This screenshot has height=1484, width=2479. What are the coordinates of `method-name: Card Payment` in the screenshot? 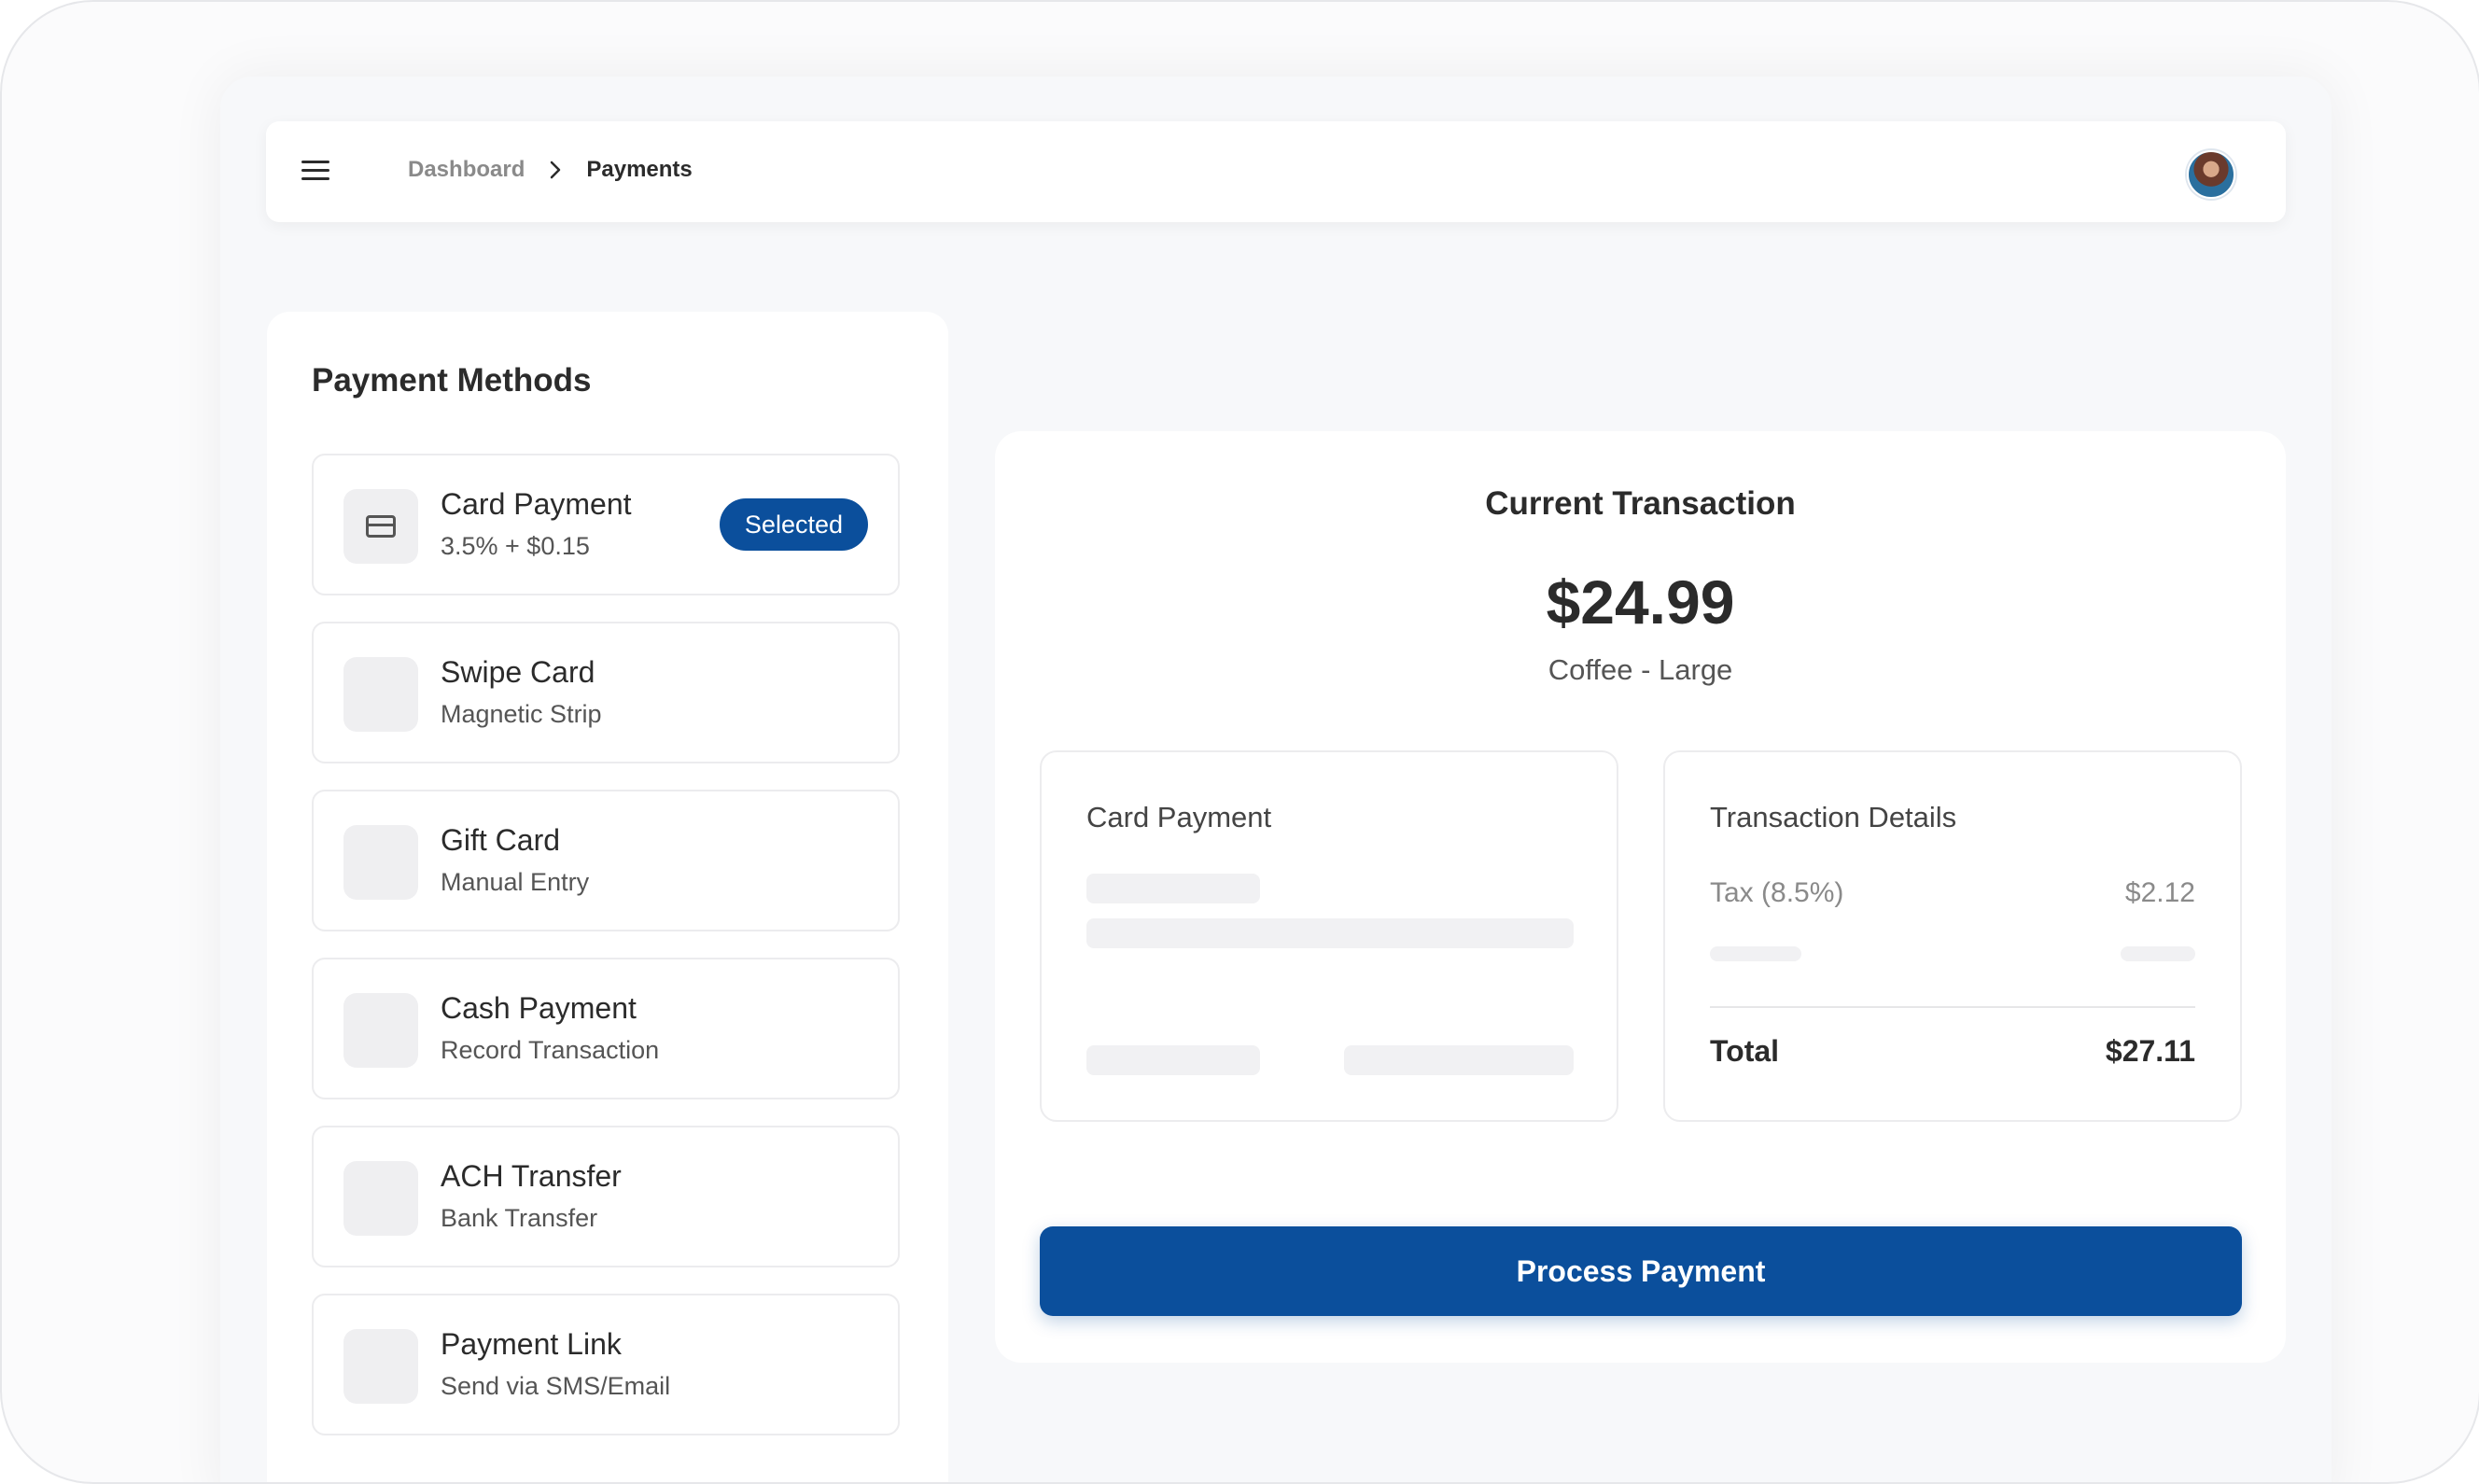 It's located at (536, 504).